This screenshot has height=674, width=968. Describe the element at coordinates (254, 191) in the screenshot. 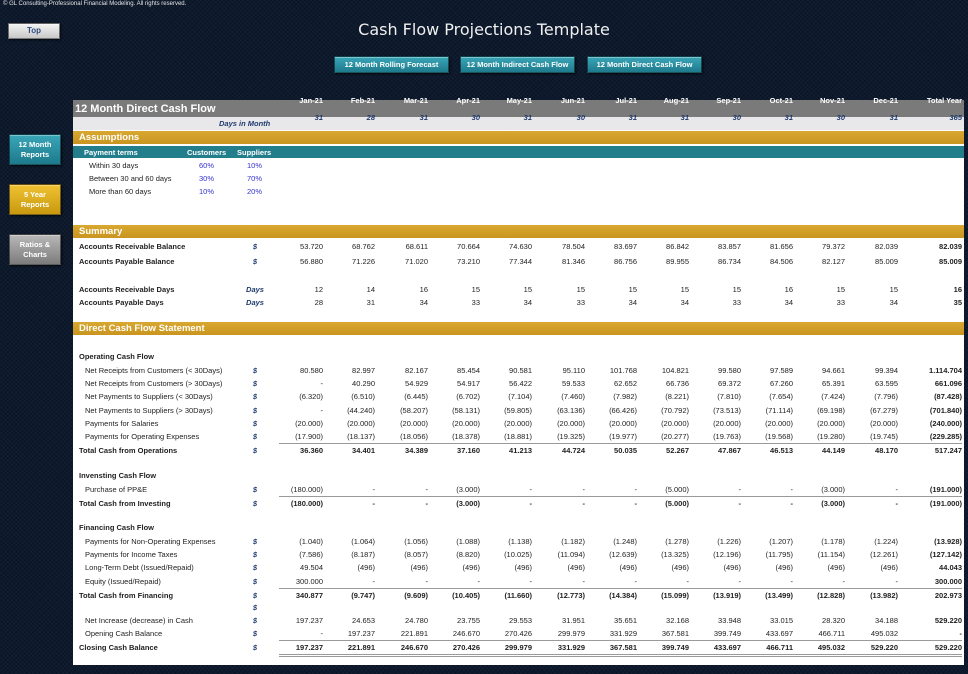

I see `suppliers-percent: 20%` at that location.